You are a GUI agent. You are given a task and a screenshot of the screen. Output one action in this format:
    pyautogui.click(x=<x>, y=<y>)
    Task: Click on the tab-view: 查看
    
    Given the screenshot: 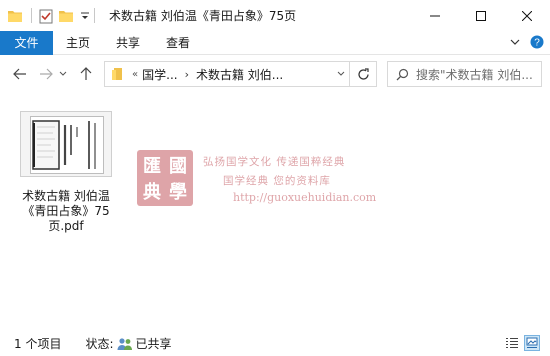 What is the action you would take?
    pyautogui.click(x=178, y=43)
    